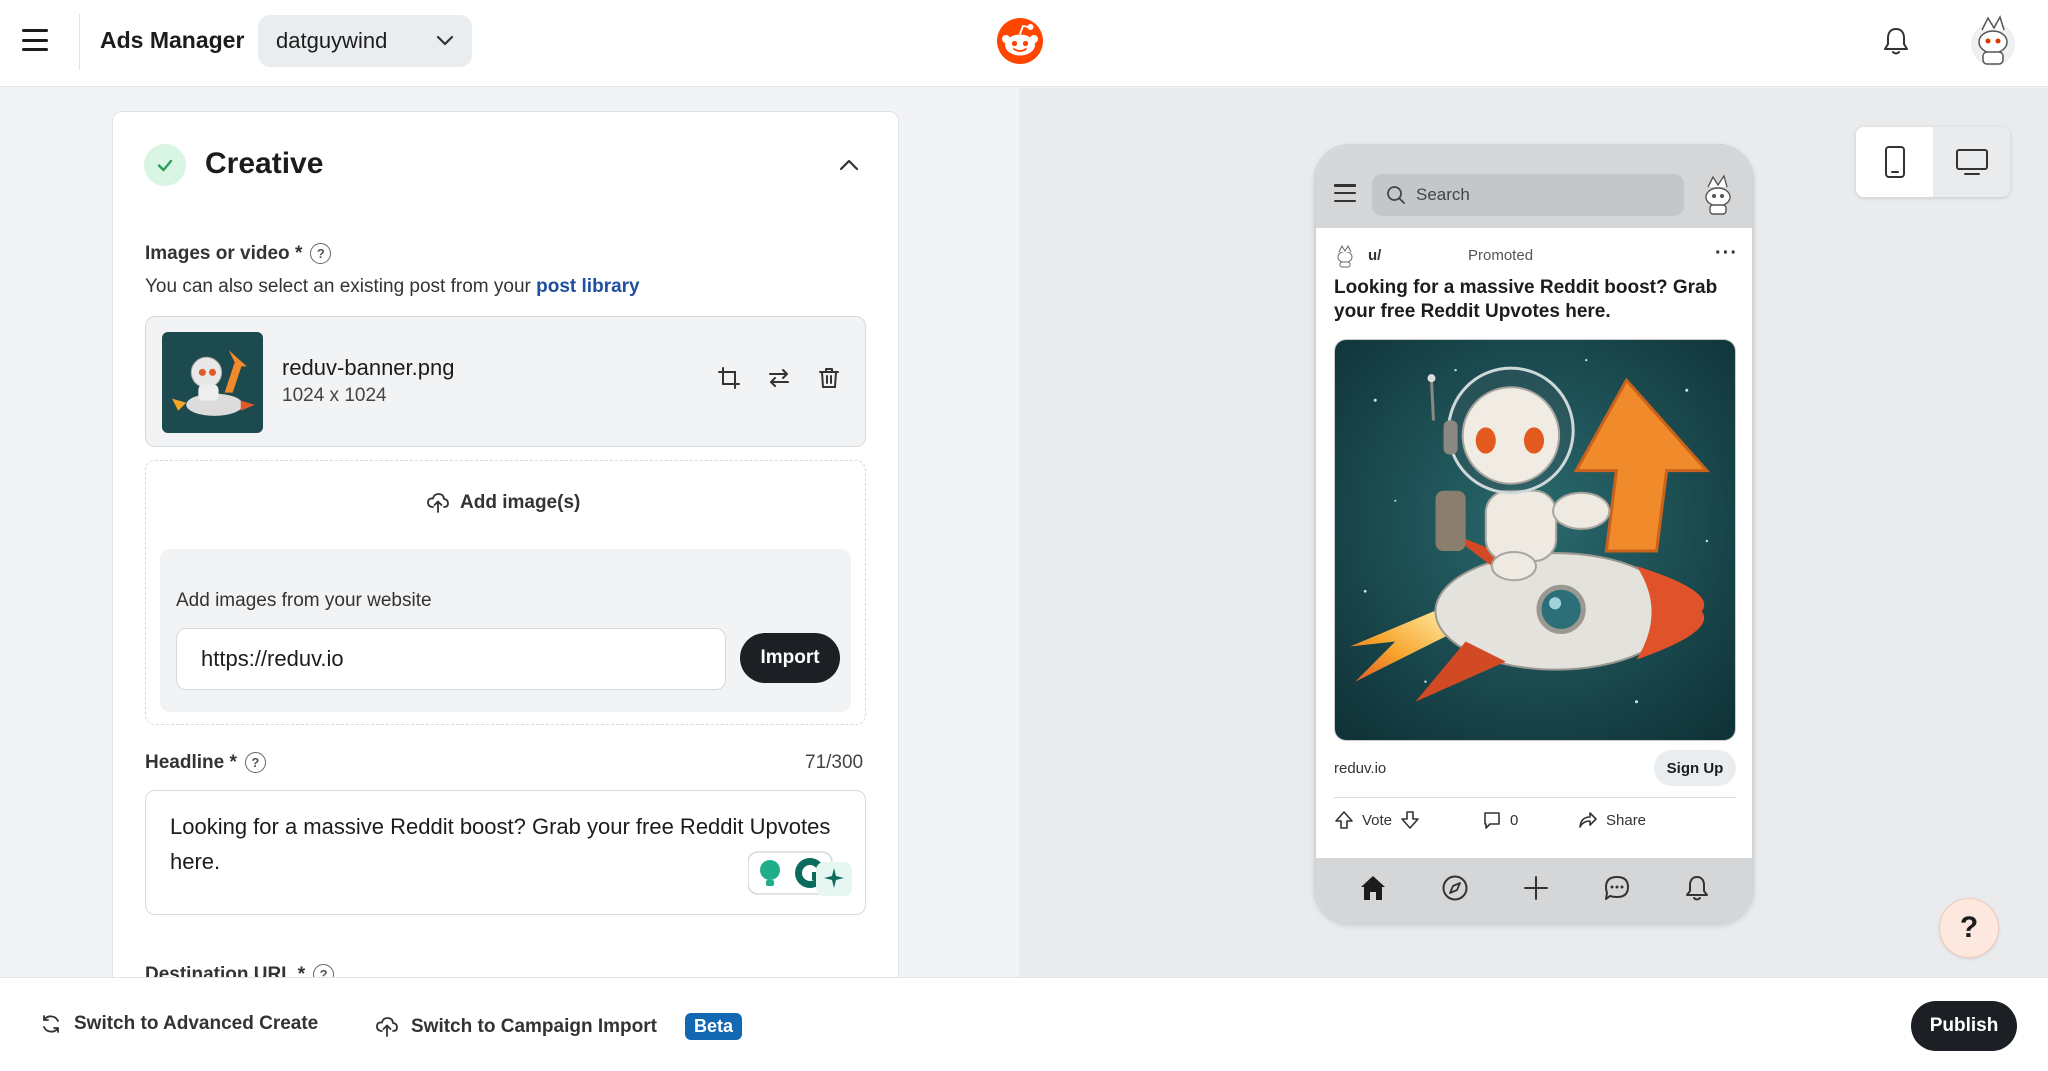 The image size is (2048, 1071). Describe the element at coordinates (1695, 768) in the screenshot. I see `sign-up-button: Sign Up` at that location.